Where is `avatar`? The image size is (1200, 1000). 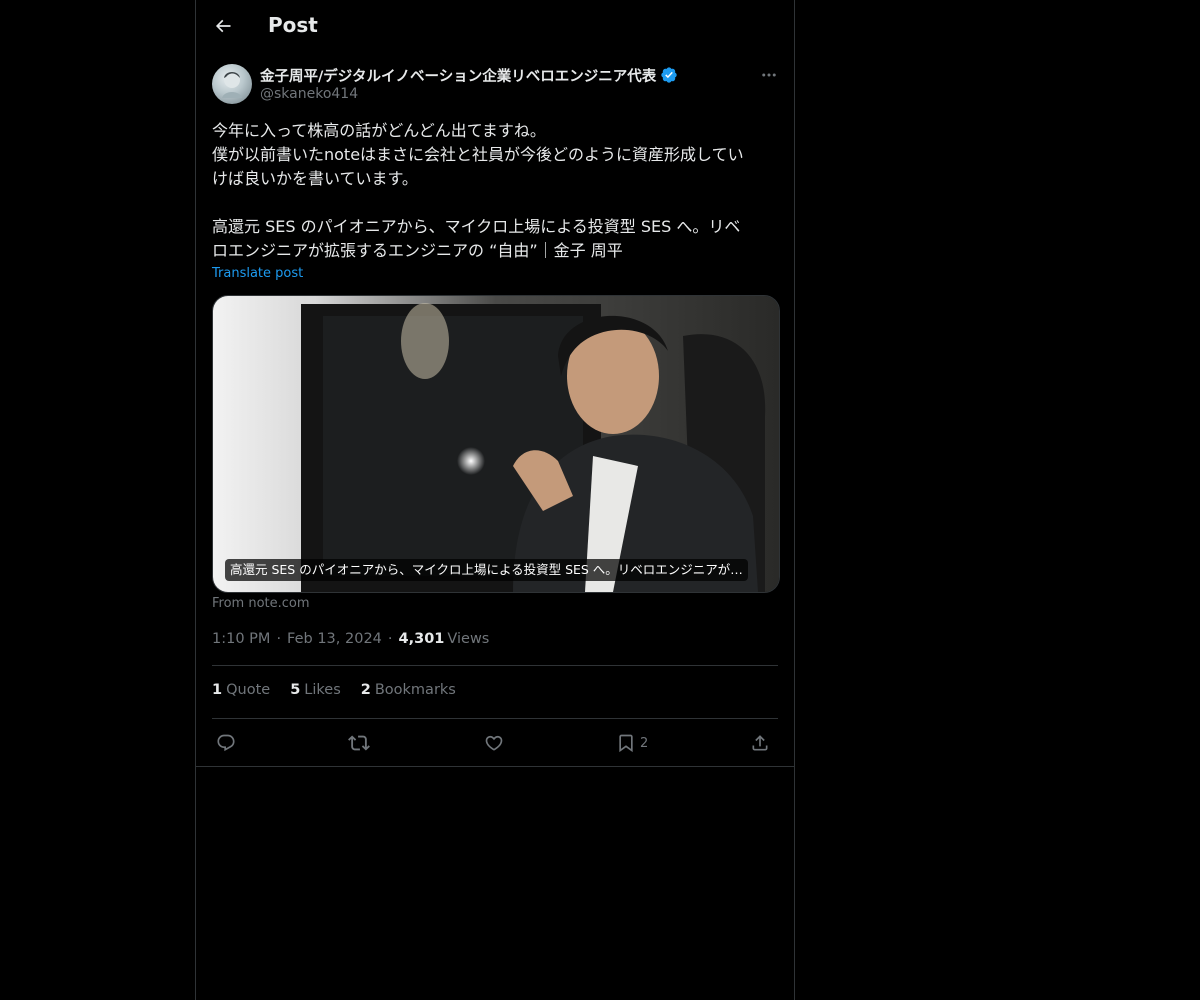 avatar is located at coordinates (232, 84).